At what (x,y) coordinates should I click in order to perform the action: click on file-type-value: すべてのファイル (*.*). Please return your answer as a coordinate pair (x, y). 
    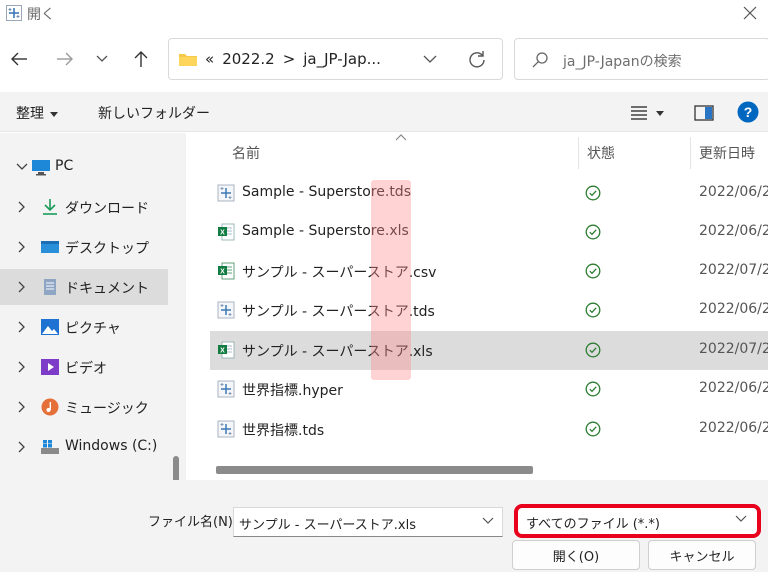
    Looking at the image, I should click on (593, 524).